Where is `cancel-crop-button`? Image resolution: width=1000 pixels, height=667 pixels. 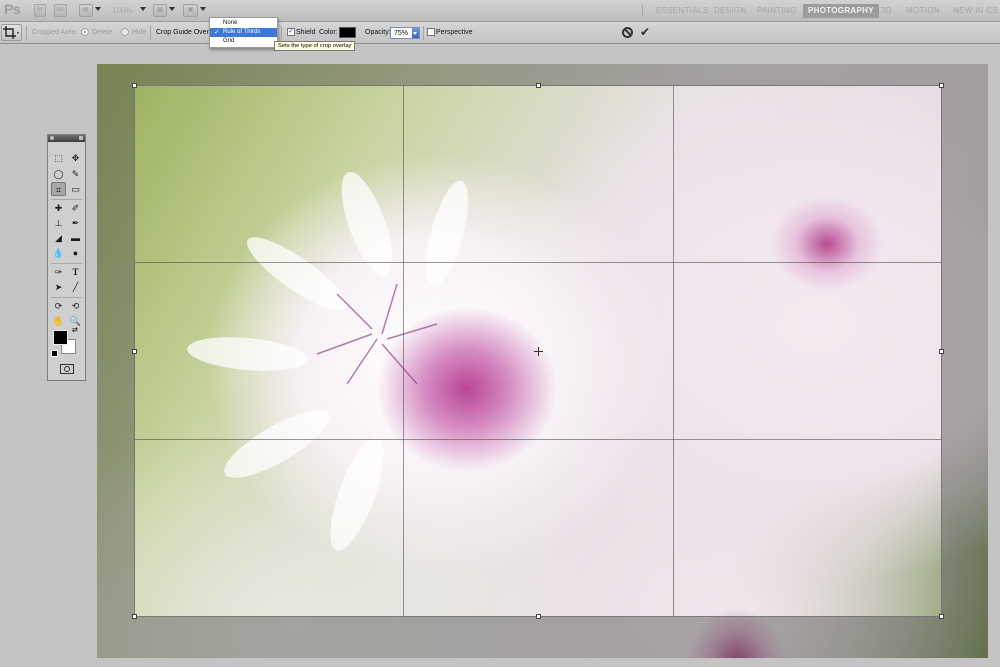
cancel-crop-button is located at coordinates (627, 32).